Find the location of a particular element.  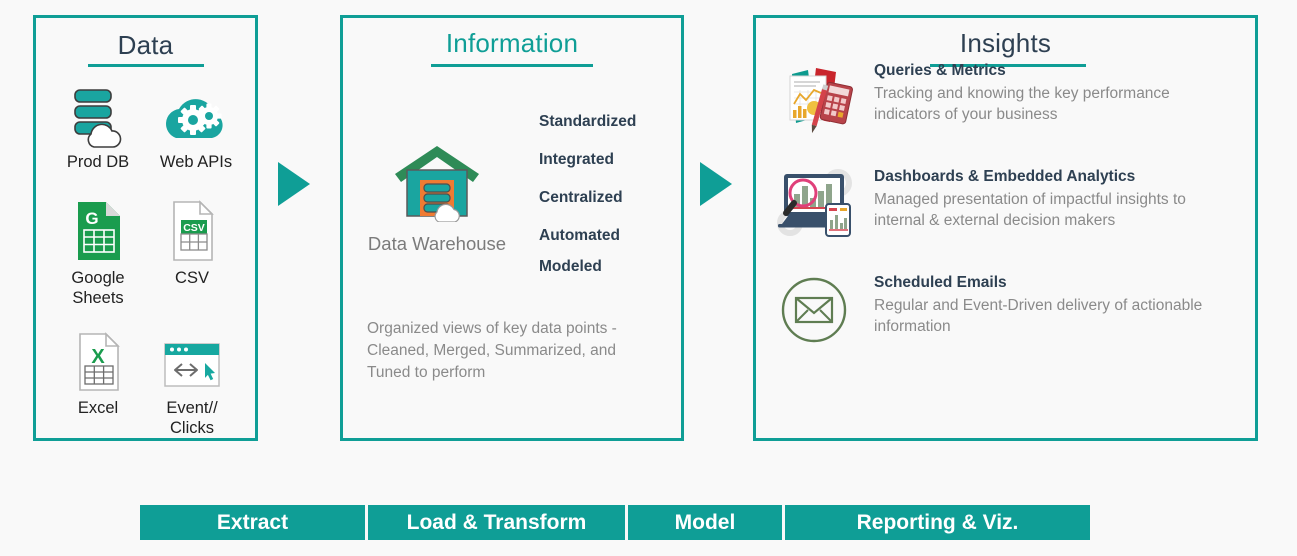

source-web-apis-label: Web APIs is located at coordinates (196, 162).